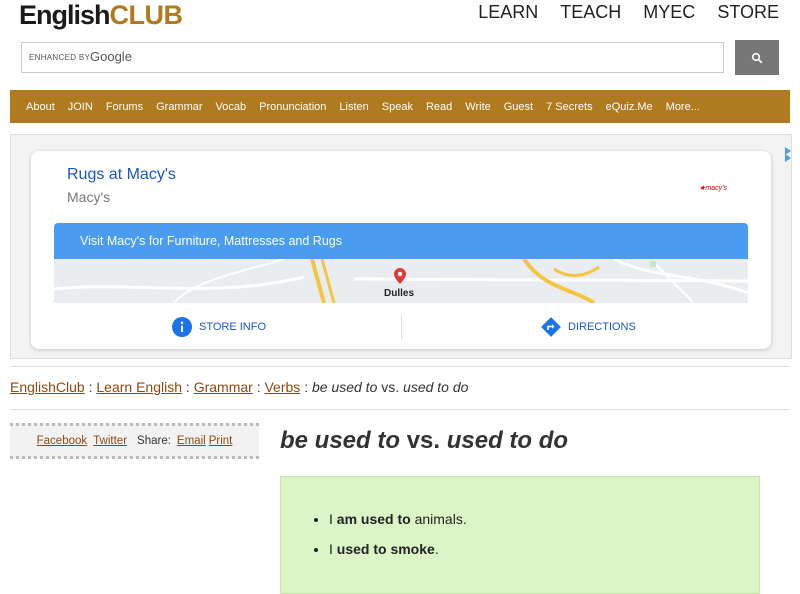 The height and width of the screenshot is (594, 800). What do you see at coordinates (569, 107) in the screenshot?
I see `nav-7-secrets: 7 Secrets` at bounding box center [569, 107].